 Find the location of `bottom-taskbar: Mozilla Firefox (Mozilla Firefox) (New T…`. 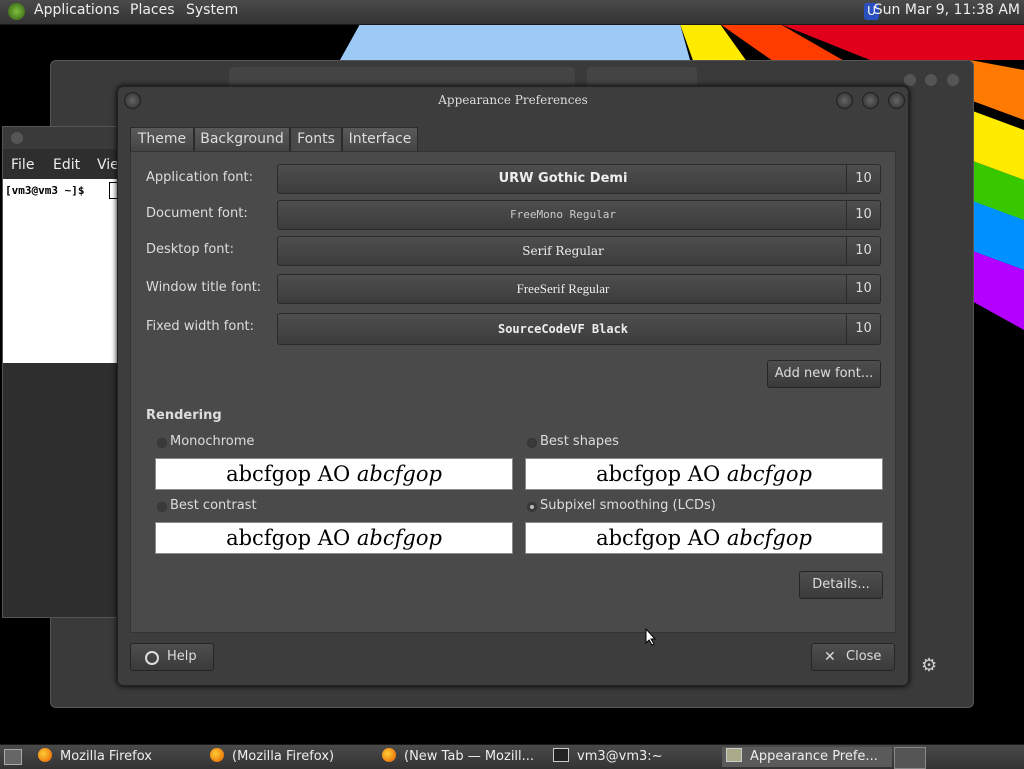

bottom-taskbar: Mozilla Firefox (Mozilla Firefox) (New T… is located at coordinates (512, 756).